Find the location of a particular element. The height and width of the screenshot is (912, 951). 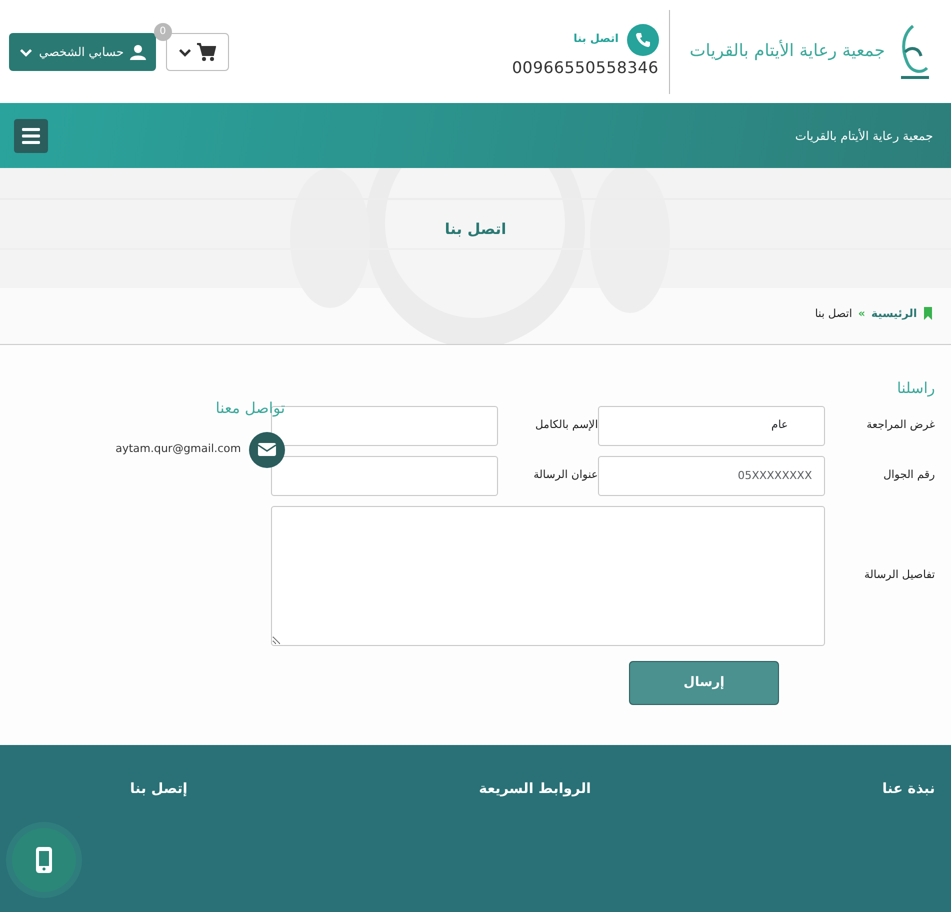

logo-text: جمعية رعاية الأيتام بالقريات is located at coordinates (787, 50).